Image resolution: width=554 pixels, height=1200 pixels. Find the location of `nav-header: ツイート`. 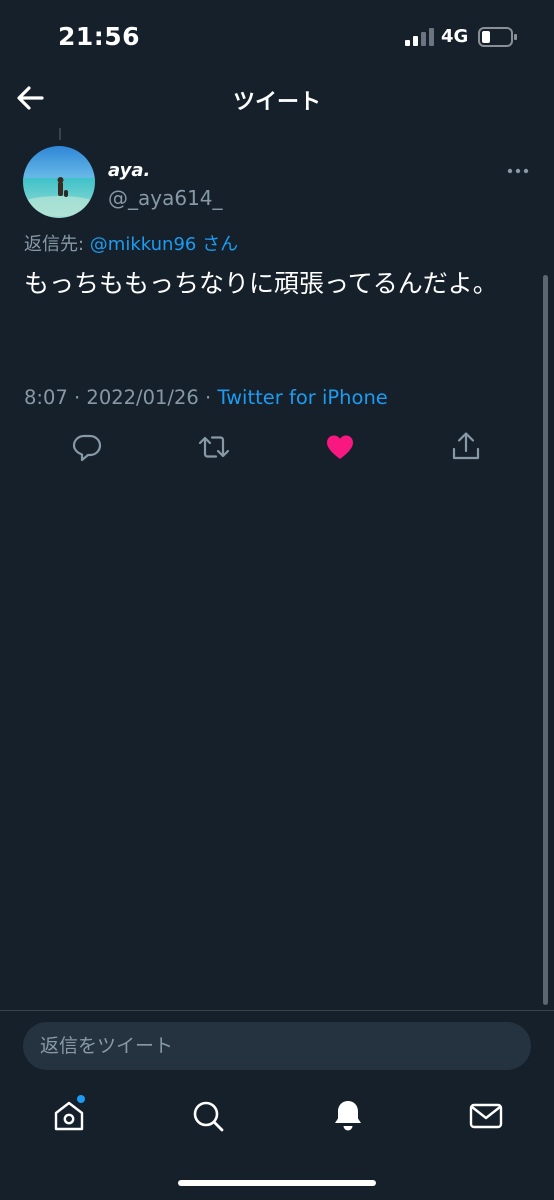

nav-header: ツイート is located at coordinates (277, 100).